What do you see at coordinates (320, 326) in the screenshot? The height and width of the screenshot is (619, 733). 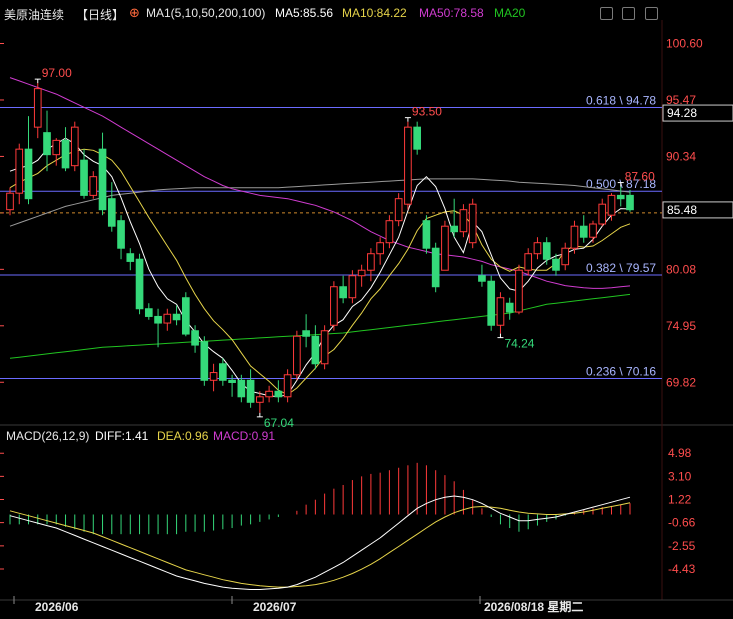 I see `ma20-line` at bounding box center [320, 326].